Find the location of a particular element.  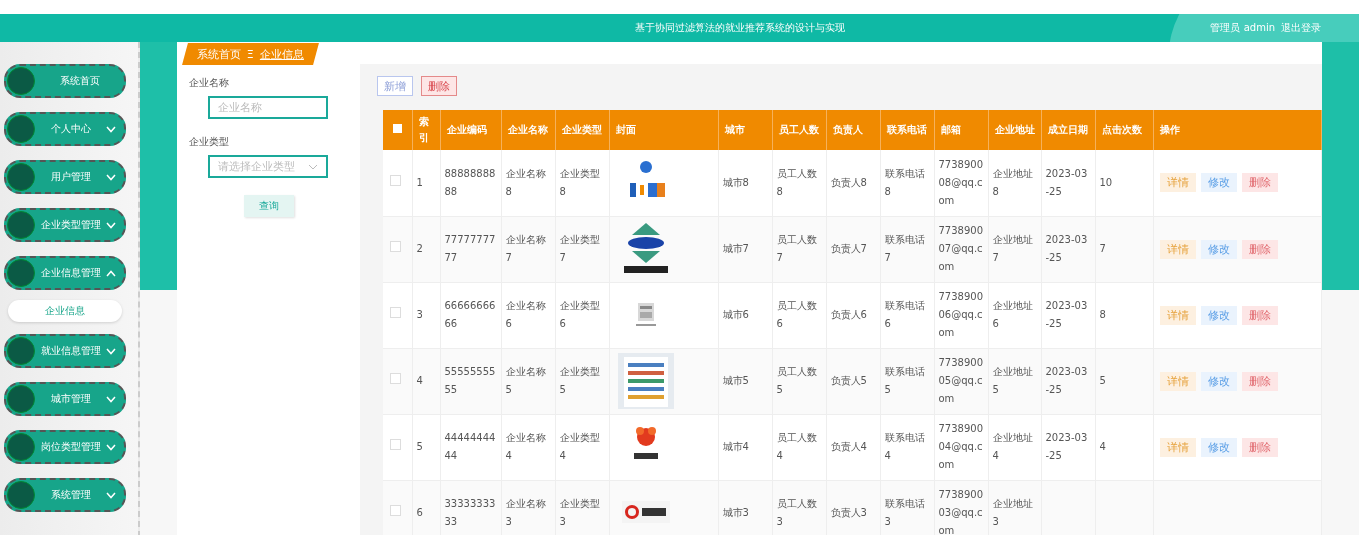

clicks-cell: 5 is located at coordinates (1124, 381).